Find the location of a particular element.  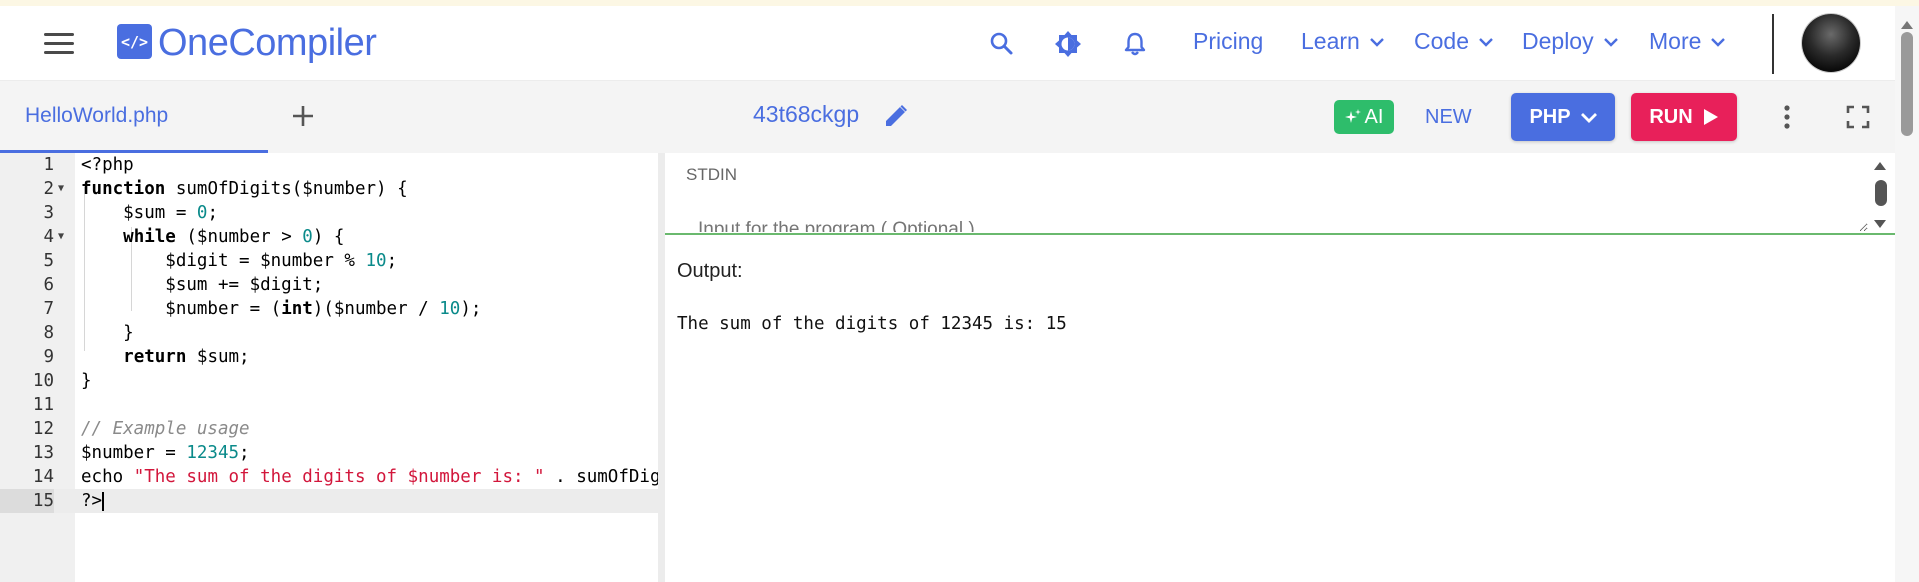

logo-text: OneCompiler is located at coordinates (267, 43).